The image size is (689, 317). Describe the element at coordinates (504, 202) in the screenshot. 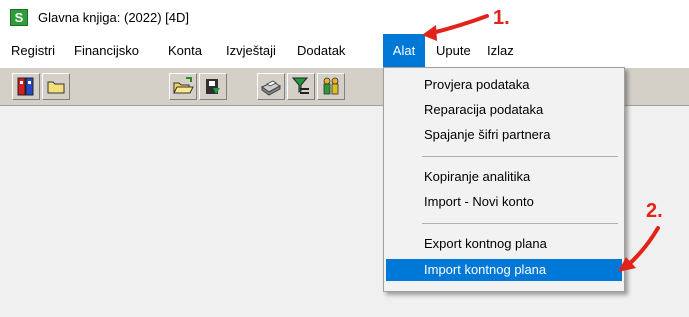

I see `menu-item-import-novi-konto: Import - Novi konto` at that location.